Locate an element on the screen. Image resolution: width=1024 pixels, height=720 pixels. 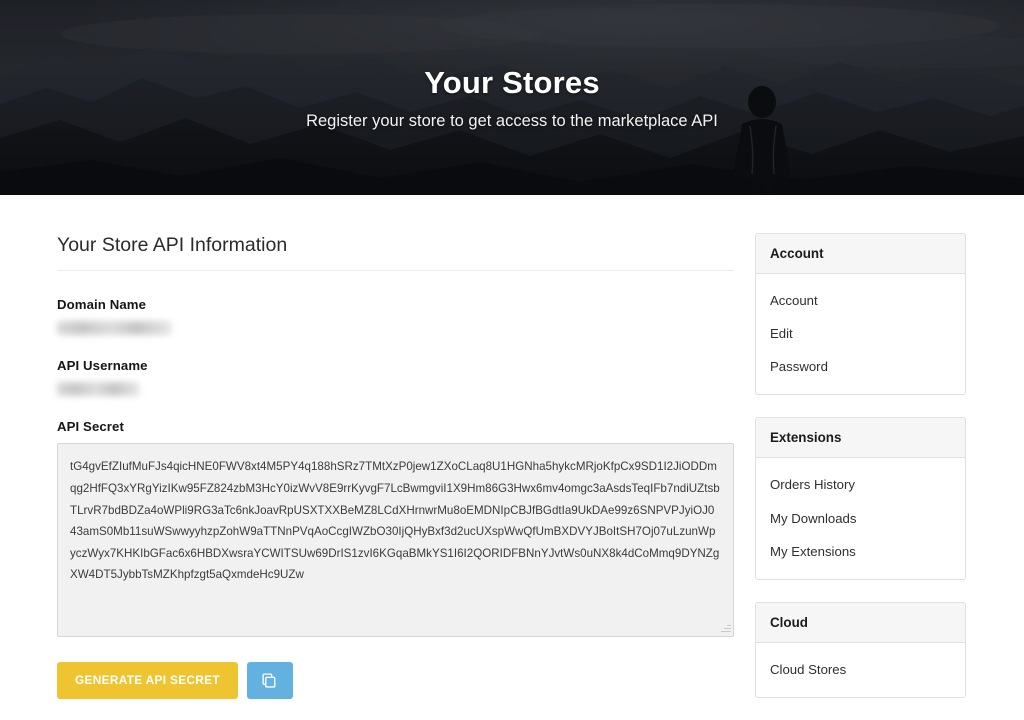
sidebar-item-my-downloads: My Downloads is located at coordinates (860, 518).